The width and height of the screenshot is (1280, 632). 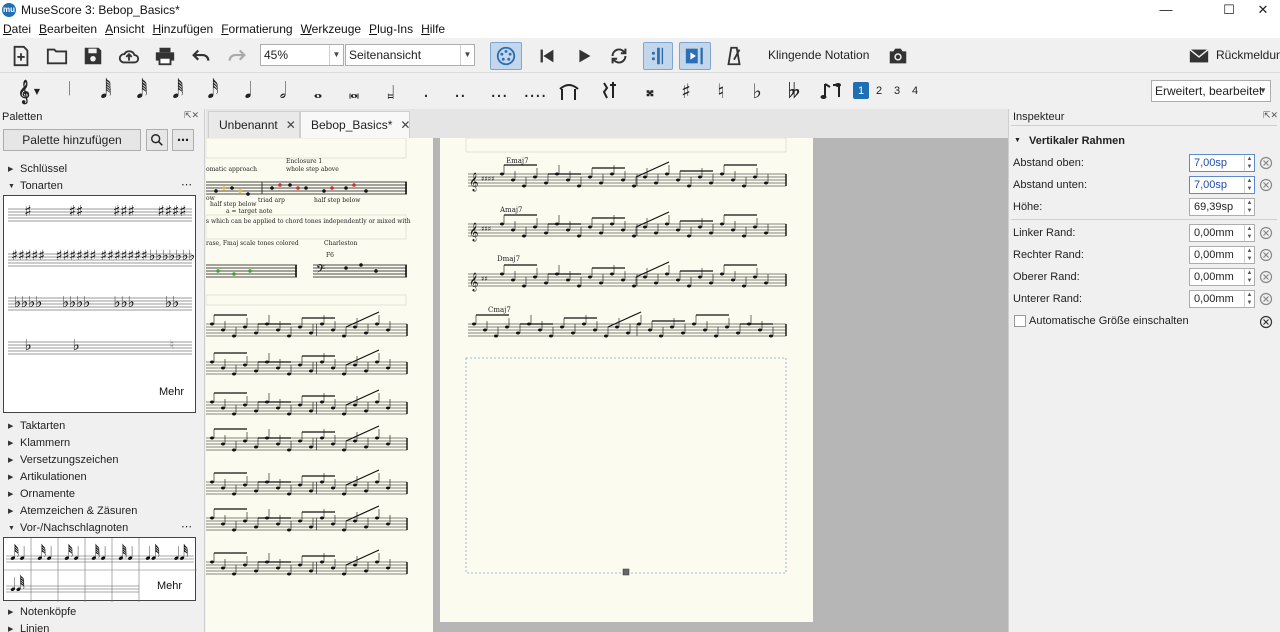 What do you see at coordinates (1222, 277) in the screenshot?
I see `top-margin-input: 0,00mm ▲ ▼` at bounding box center [1222, 277].